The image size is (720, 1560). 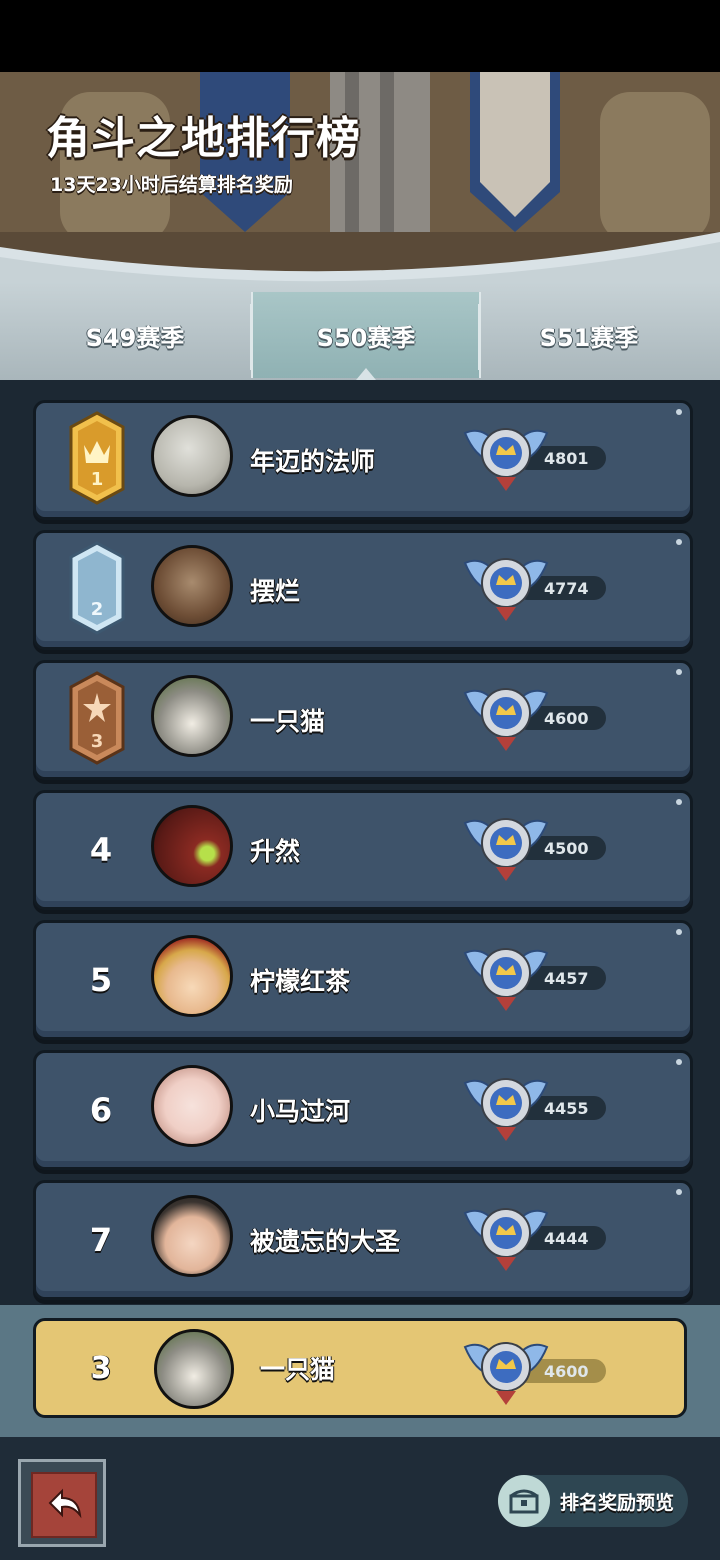 What do you see at coordinates (366, 336) in the screenshot?
I see `tab-s50: S50赛季` at bounding box center [366, 336].